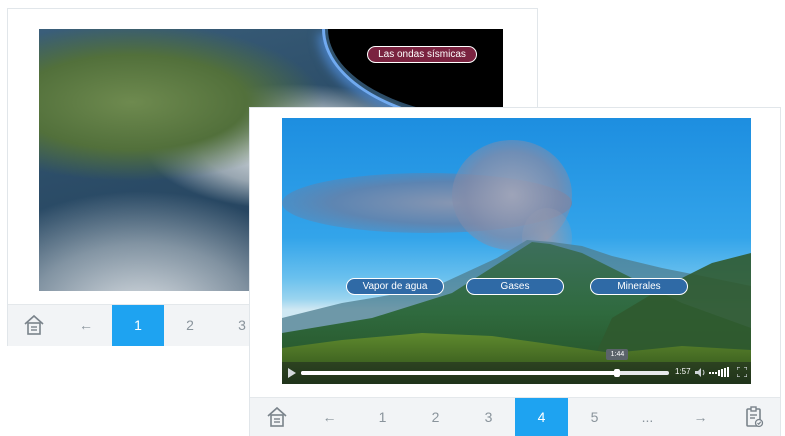 This screenshot has width=785, height=436. What do you see at coordinates (617, 373) in the screenshot?
I see `video-progress-handle` at bounding box center [617, 373].